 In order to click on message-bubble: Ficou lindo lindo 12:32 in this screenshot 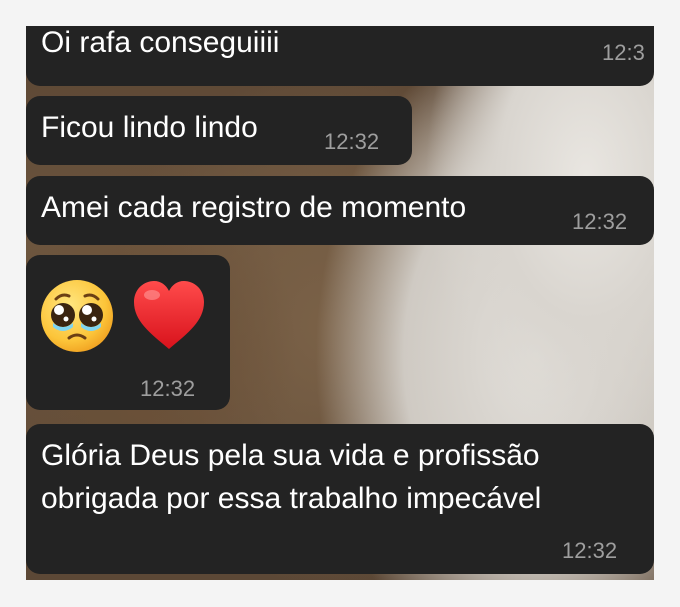, I will do `click(219, 130)`.